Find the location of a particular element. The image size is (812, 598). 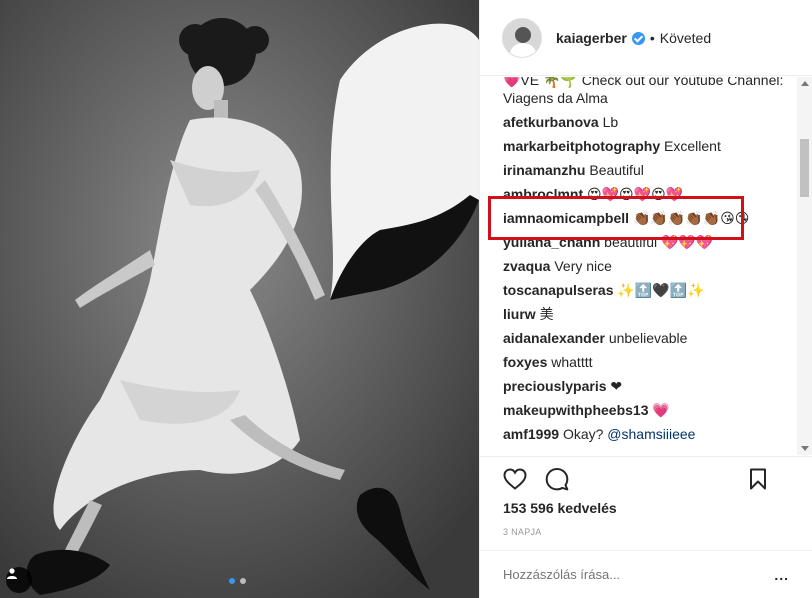

bookmark-icon is located at coordinates (758, 479).